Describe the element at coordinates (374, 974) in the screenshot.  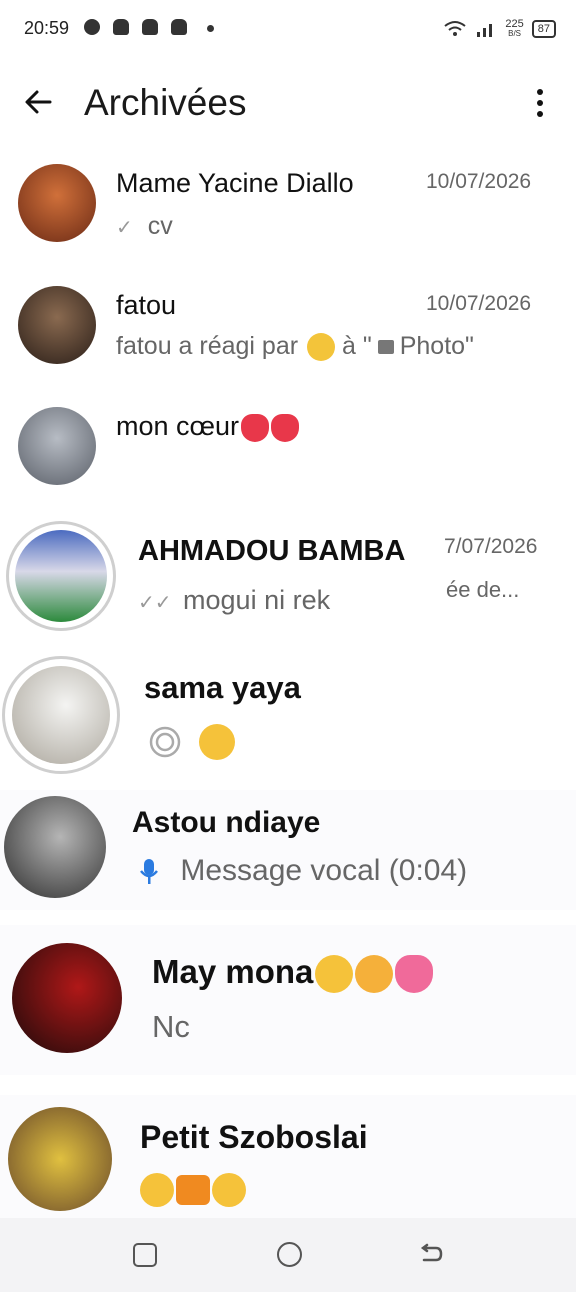
I see `smiling-hearts-emoji-icon` at that location.